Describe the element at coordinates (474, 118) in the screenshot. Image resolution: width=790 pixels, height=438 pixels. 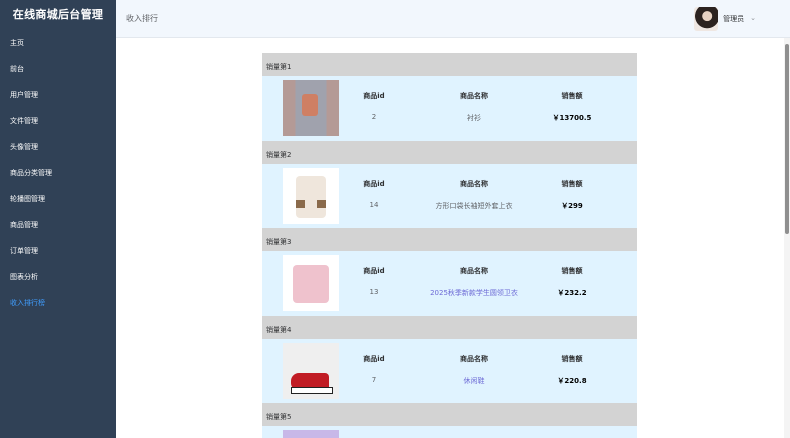
I see `product-name-value: 衬衫` at that location.